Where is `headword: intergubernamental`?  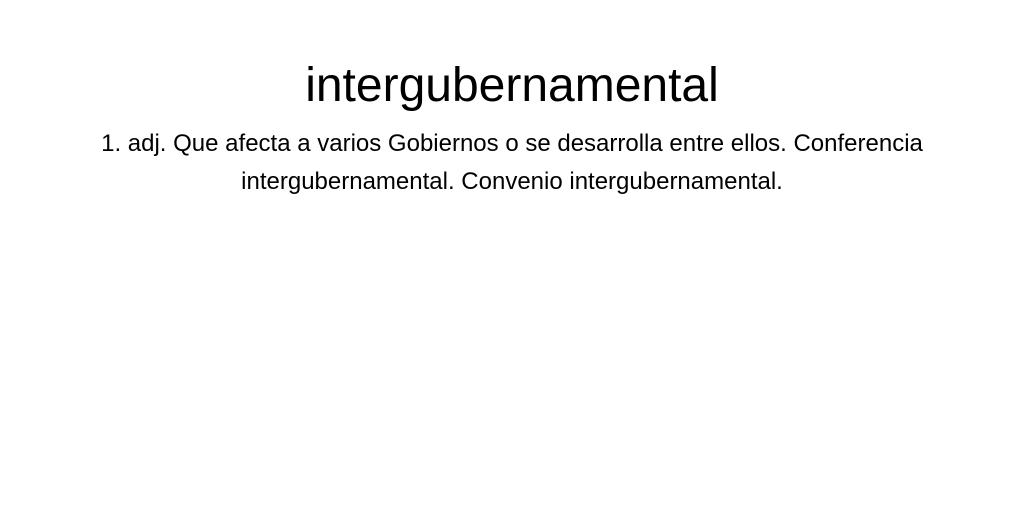 headword: intergubernamental is located at coordinates (512, 85).